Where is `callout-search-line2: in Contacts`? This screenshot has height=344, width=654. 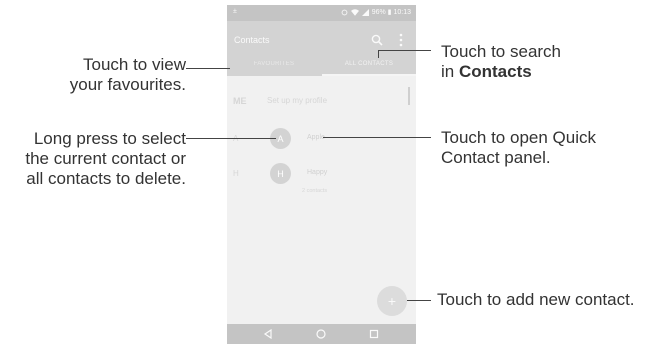 callout-search-line2: in Contacts is located at coordinates (546, 72).